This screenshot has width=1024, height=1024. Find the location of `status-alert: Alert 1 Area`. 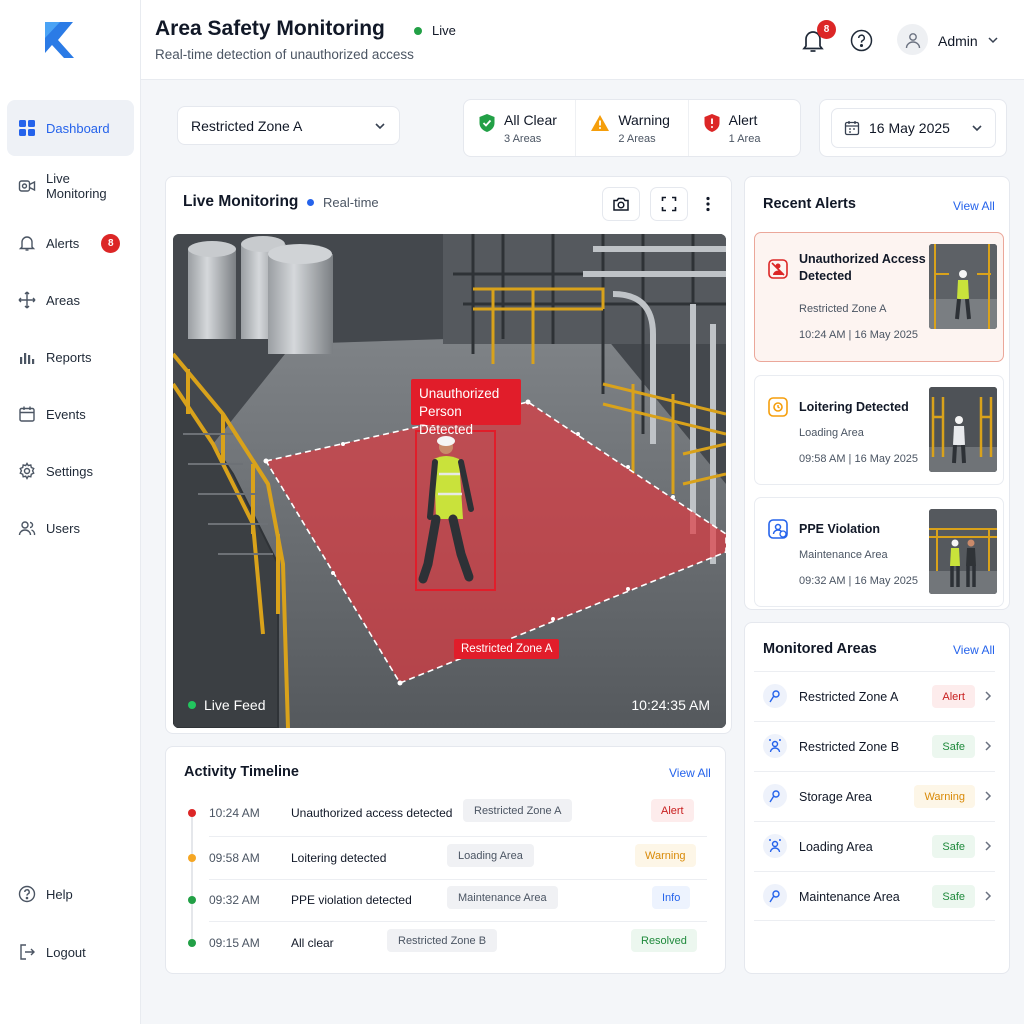

status-alert: Alert 1 Area is located at coordinates (744, 128).